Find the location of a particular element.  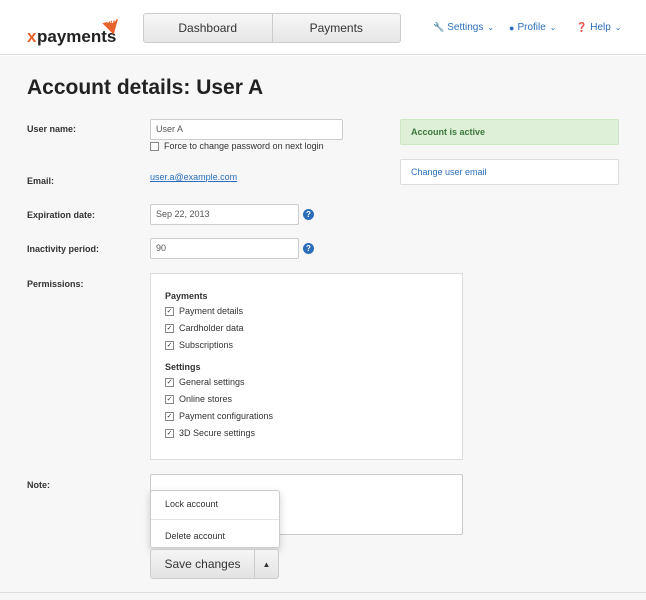

inactivity-label: Inactivity period: is located at coordinates (63, 249).